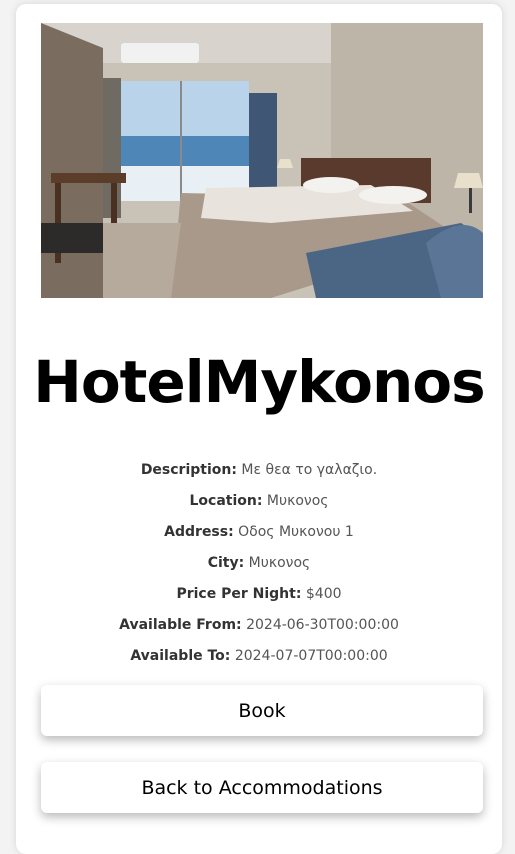 The width and height of the screenshot is (515, 854). I want to click on detail-description: Description: Με θεα το γαλαζιο., so click(259, 473).